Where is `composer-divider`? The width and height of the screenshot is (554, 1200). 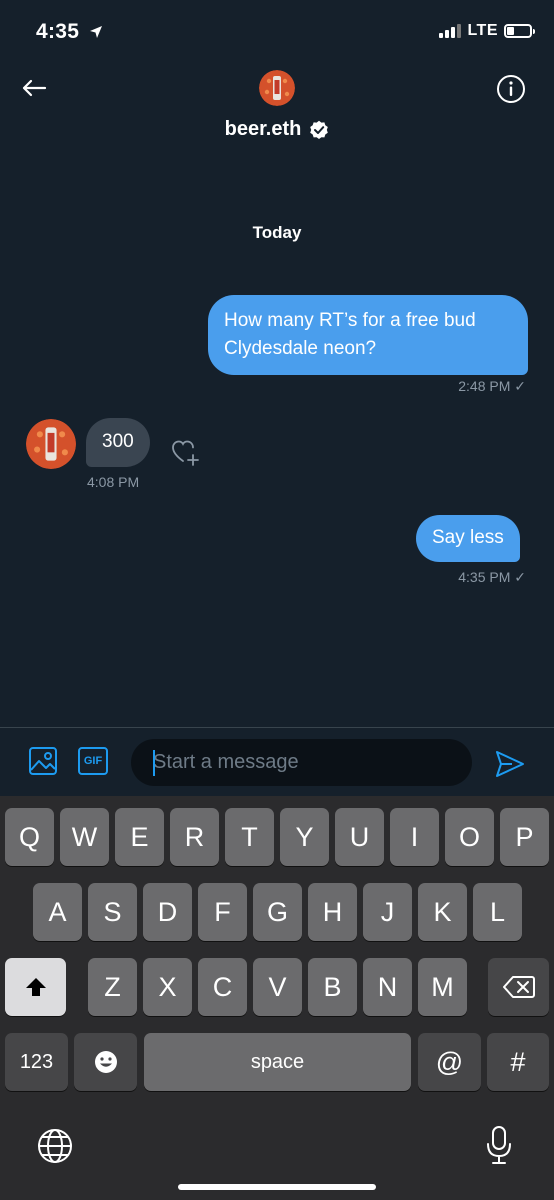 composer-divider is located at coordinates (277, 727).